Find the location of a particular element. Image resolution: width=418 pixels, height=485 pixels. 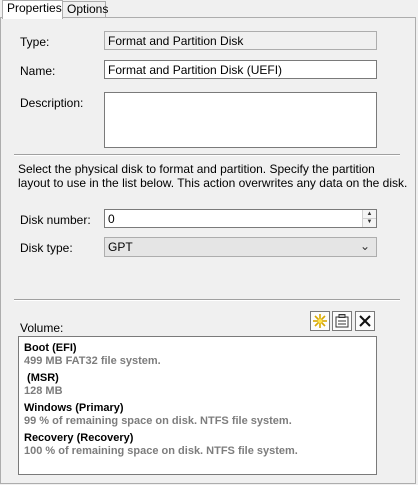

disk-type-label: Disk type: is located at coordinates (46, 248).